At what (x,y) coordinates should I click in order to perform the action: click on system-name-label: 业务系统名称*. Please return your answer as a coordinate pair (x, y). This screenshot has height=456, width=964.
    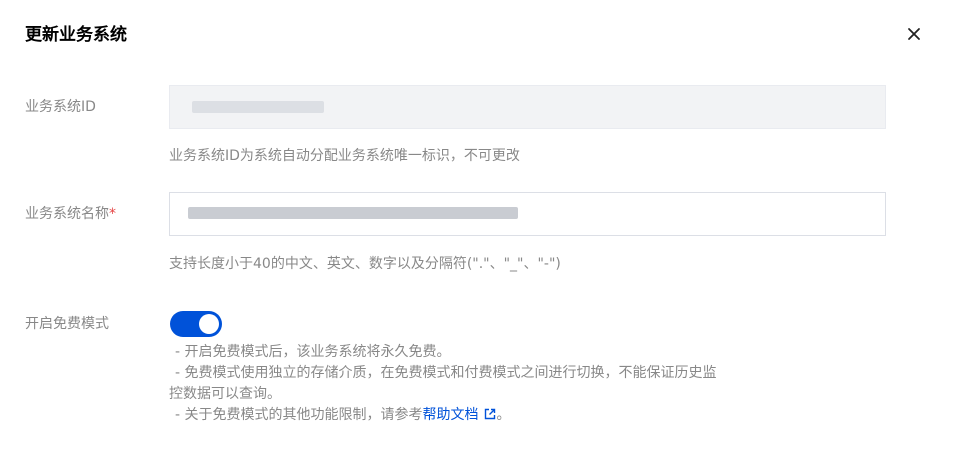
    Looking at the image, I should click on (70, 213).